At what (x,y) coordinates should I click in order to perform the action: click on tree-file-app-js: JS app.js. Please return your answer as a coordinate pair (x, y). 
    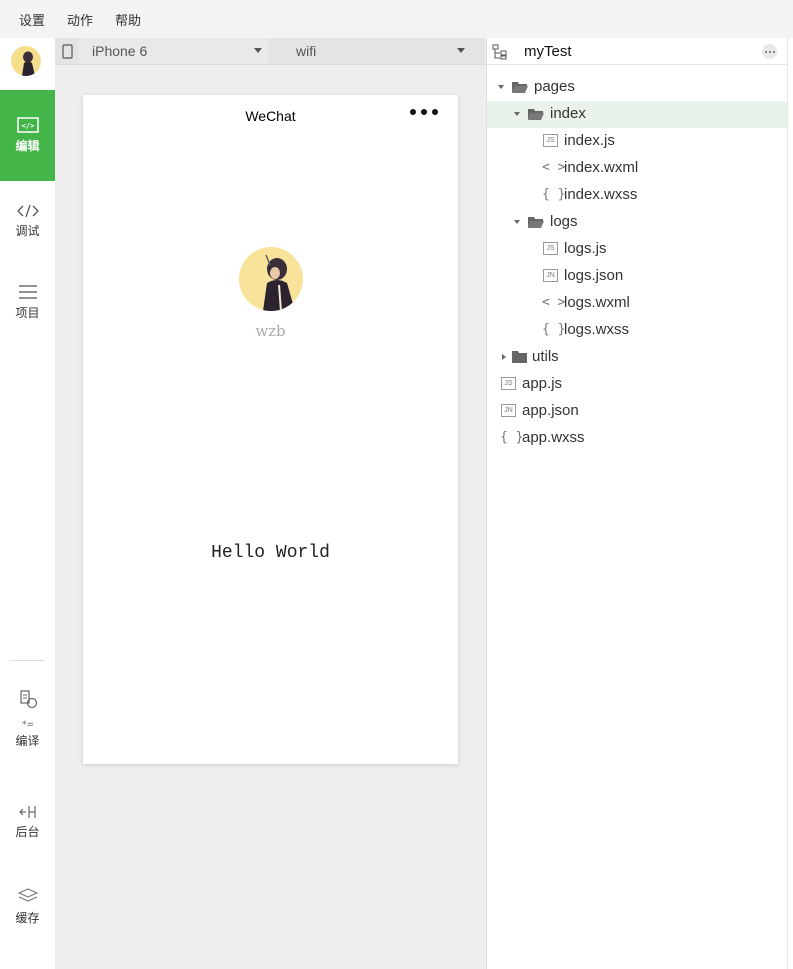
    Looking at the image, I should click on (637, 384).